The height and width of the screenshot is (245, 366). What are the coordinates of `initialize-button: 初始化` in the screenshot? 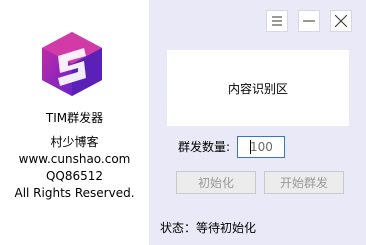 It's located at (216, 182).